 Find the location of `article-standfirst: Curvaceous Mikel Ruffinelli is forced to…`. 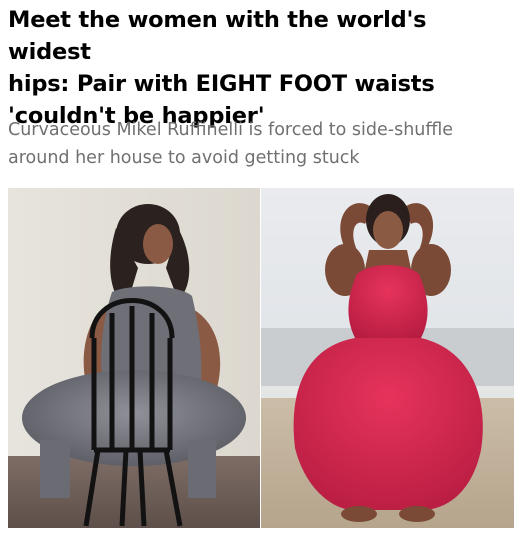

article-standfirst: Curvaceous Mikel Ruffinelli is forced to… is located at coordinates (261, 144).